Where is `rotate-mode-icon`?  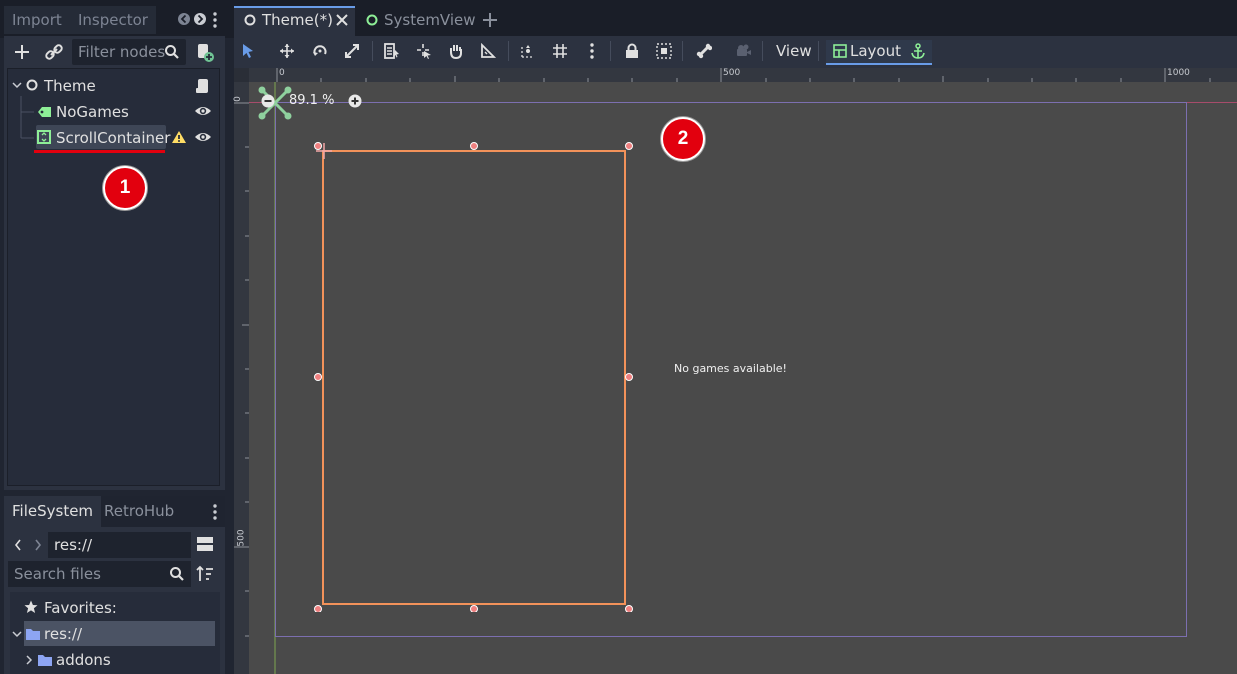 rotate-mode-icon is located at coordinates (320, 51).